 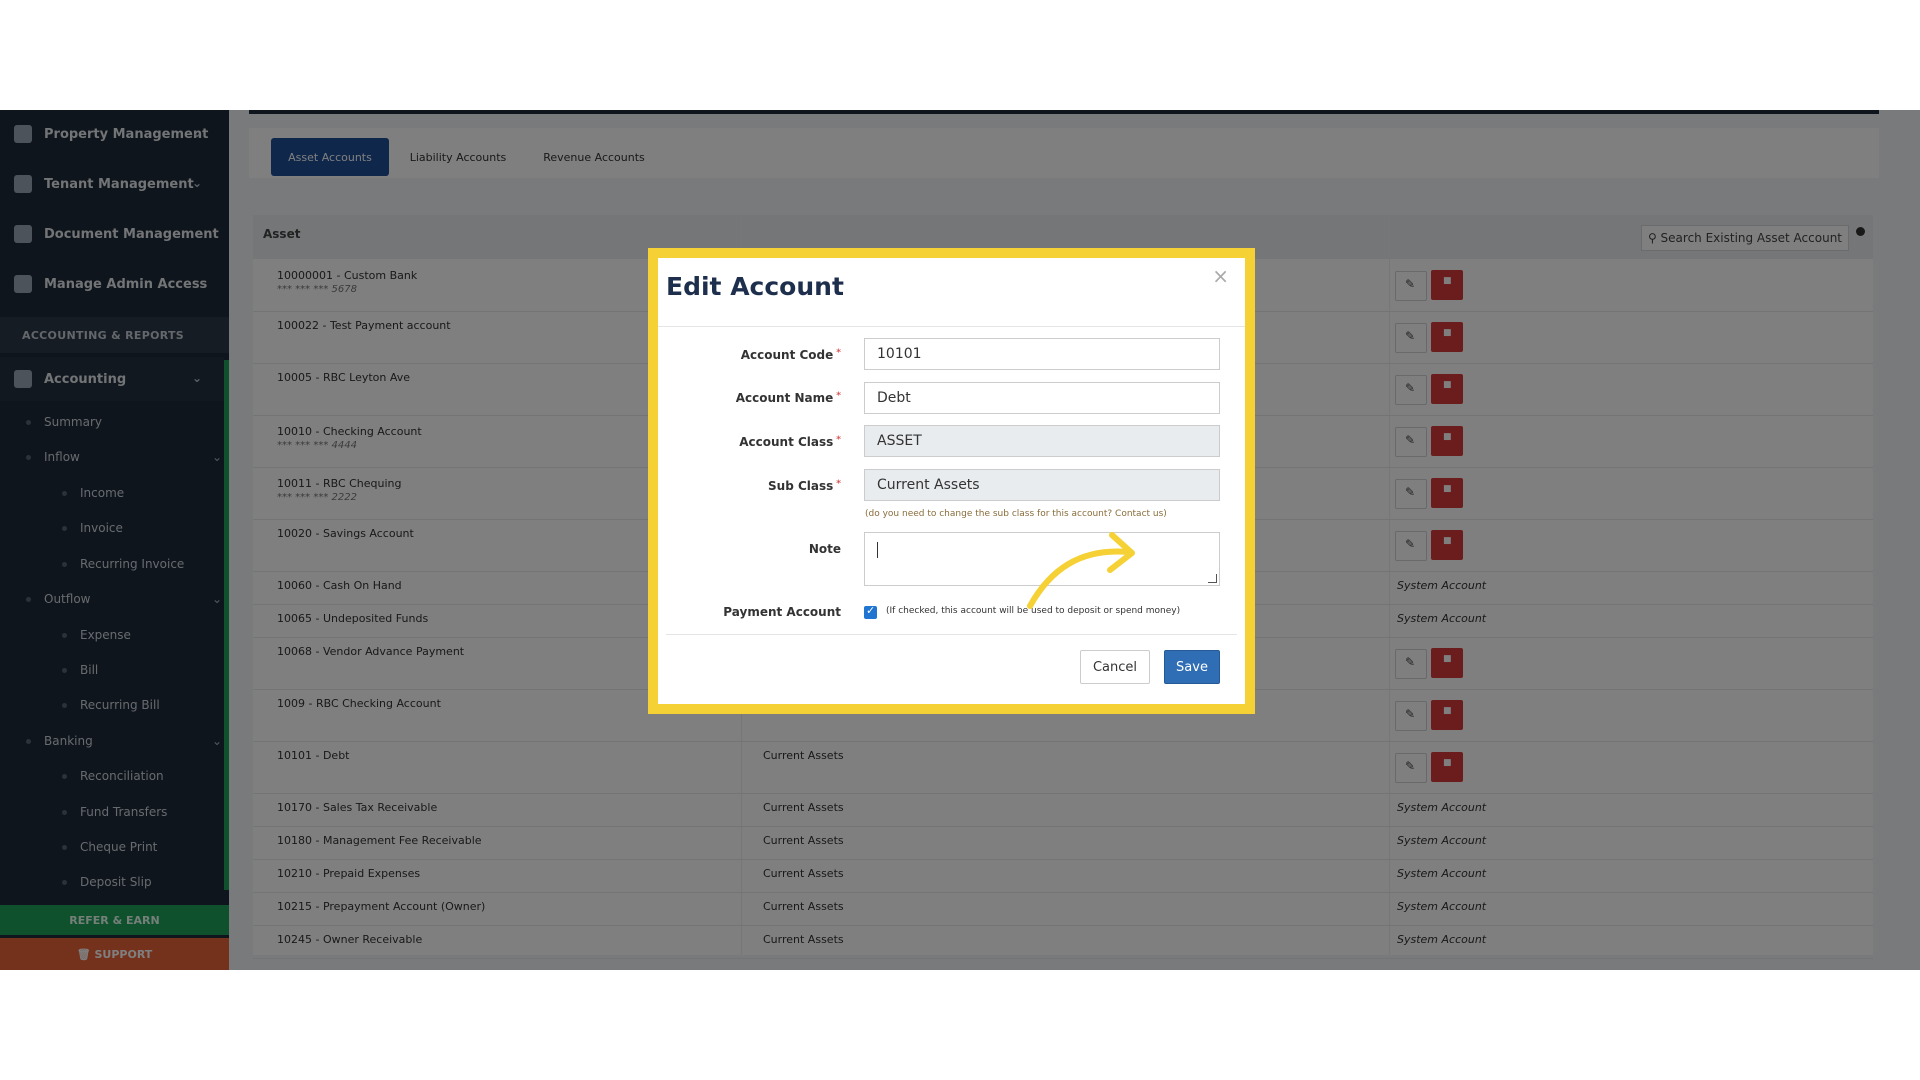 What do you see at coordinates (1220, 276) in the screenshot?
I see `close-icon: ×` at bounding box center [1220, 276].